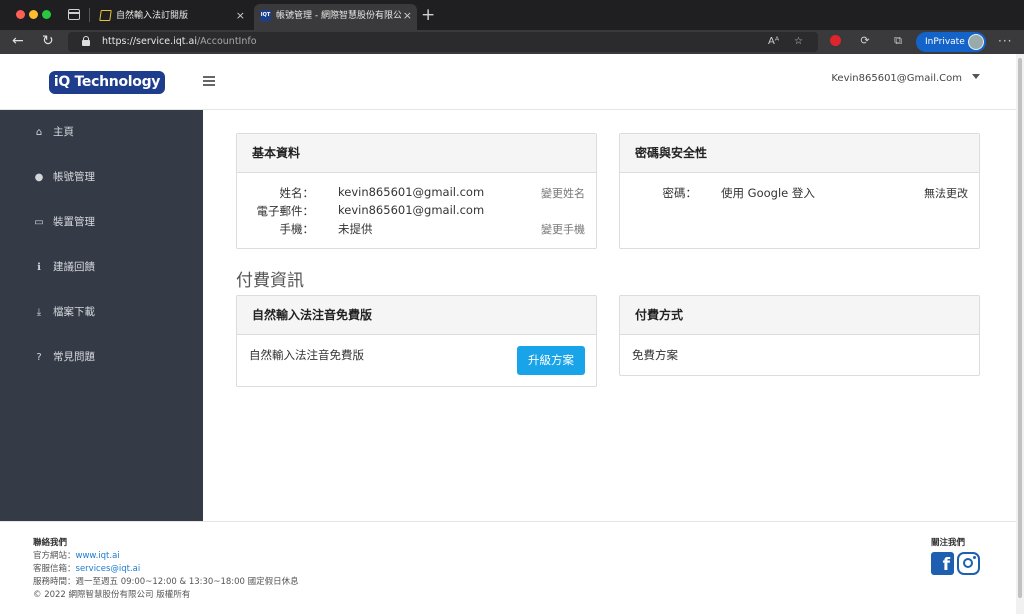 The height and width of the screenshot is (614, 1024). I want to click on user-menu: Kevin865601@Gmail.Com, so click(905, 79).